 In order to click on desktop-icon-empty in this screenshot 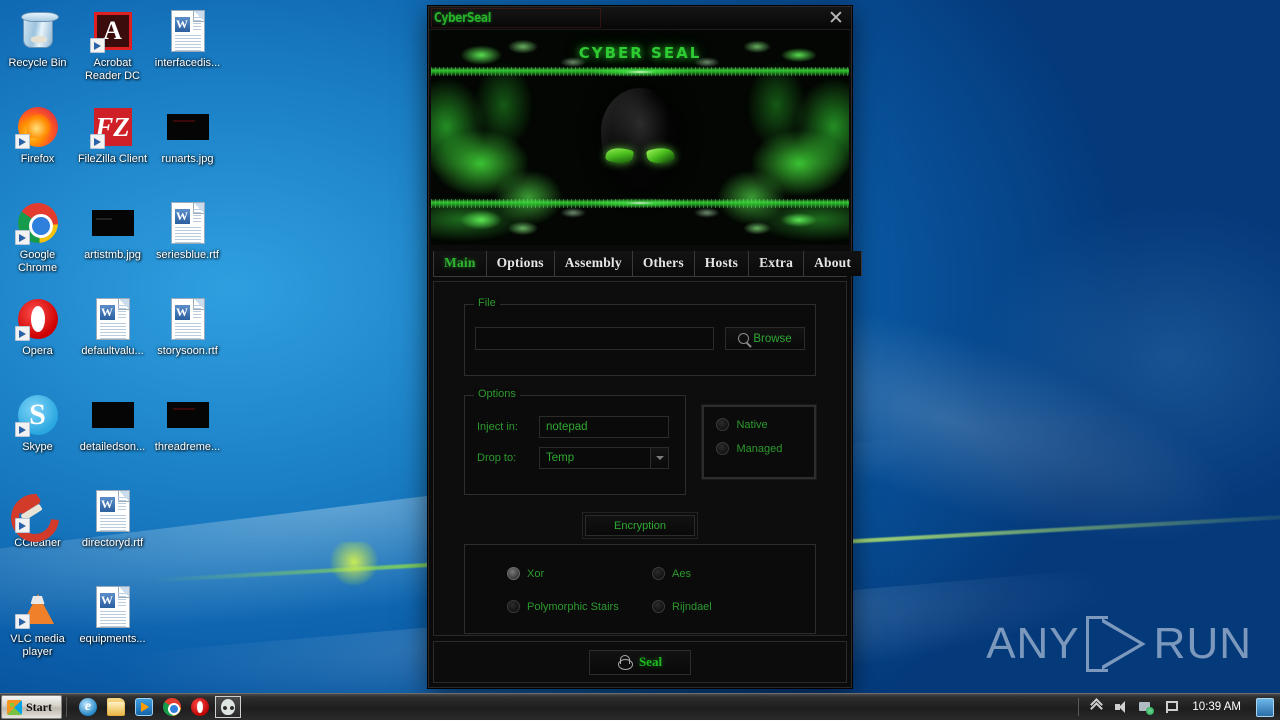, I will do `click(187, 628)`.